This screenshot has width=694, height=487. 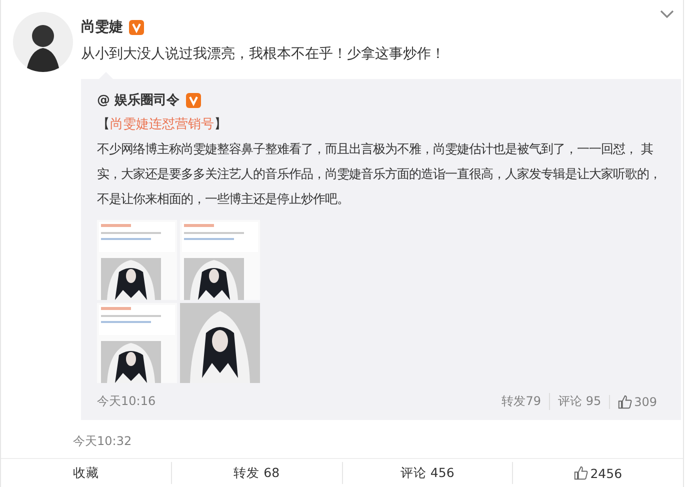 I want to click on repost-author: @ 娱乐圈司令, so click(x=138, y=100).